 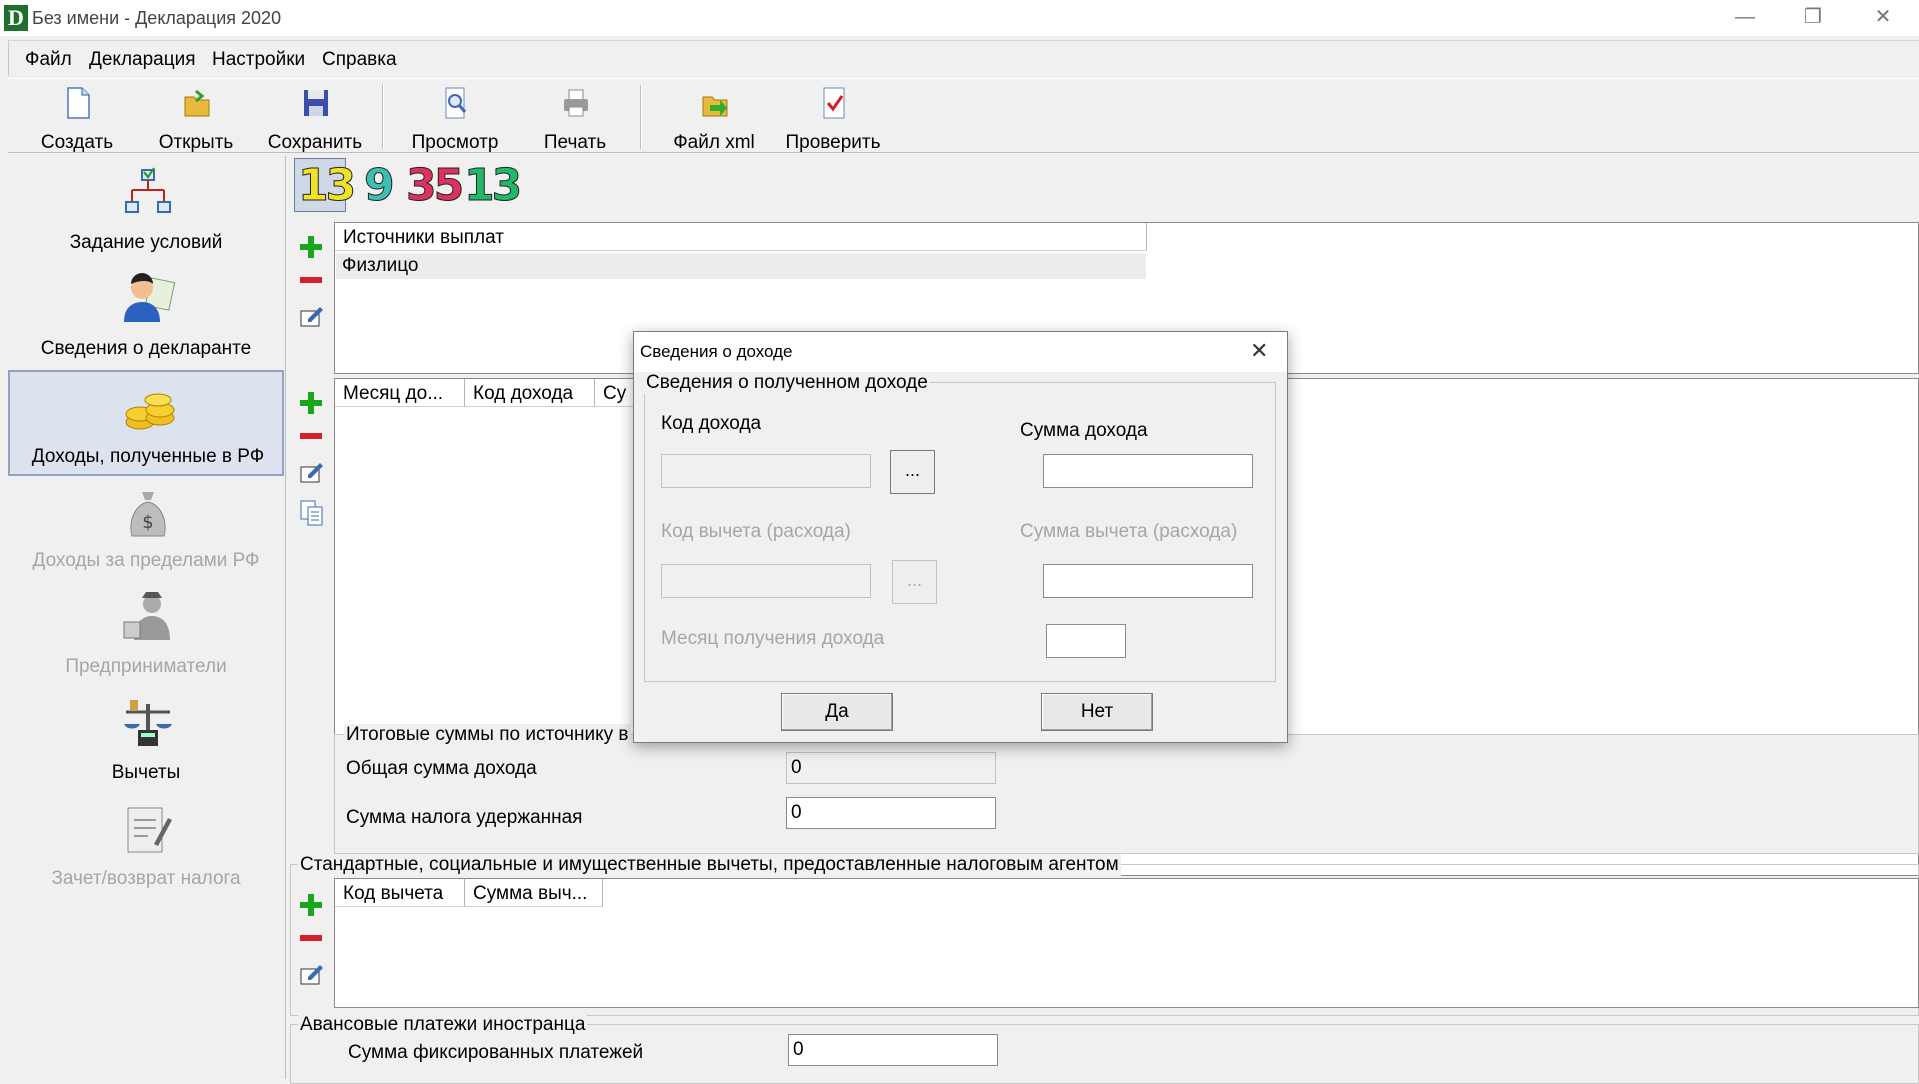 What do you see at coordinates (1813, 18) in the screenshot?
I see `restore-icon: ❐` at bounding box center [1813, 18].